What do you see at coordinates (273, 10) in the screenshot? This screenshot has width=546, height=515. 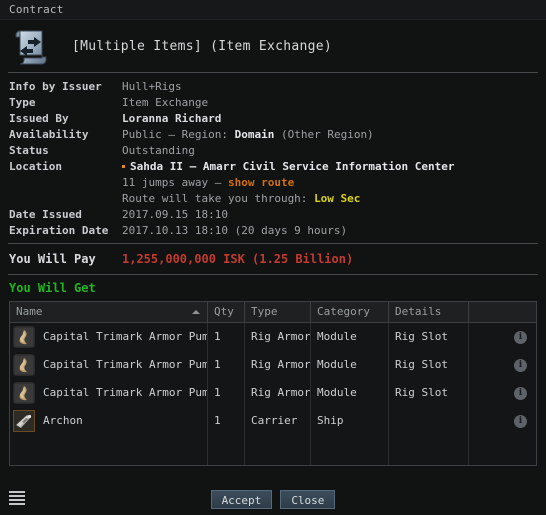 I see `window-titlebar: Contract` at bounding box center [273, 10].